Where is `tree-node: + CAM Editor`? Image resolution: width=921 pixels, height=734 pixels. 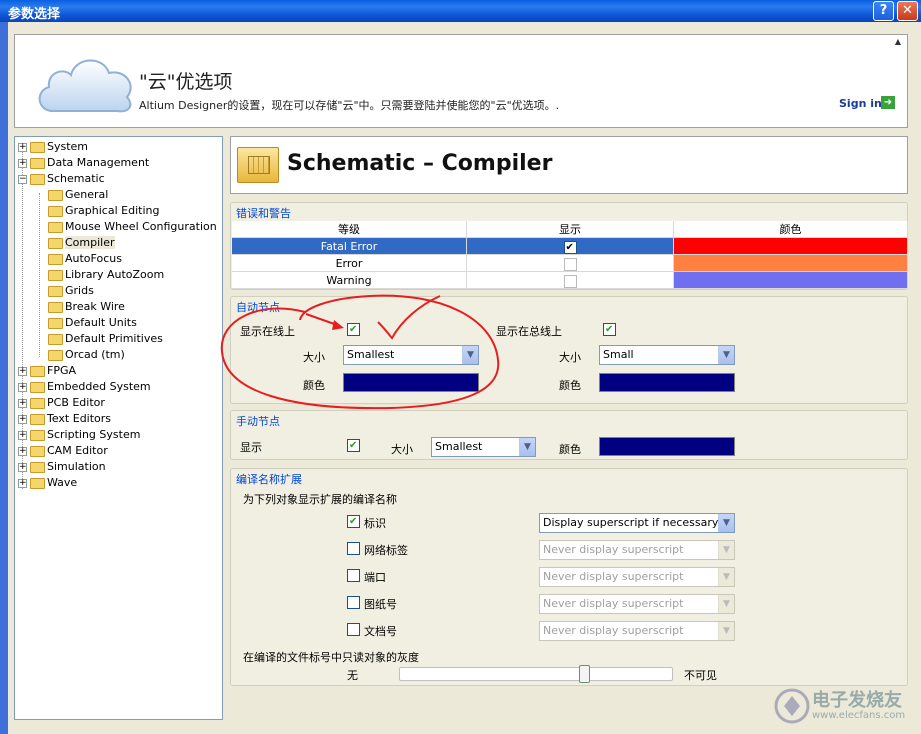
tree-node: + CAM Editor is located at coordinates (63, 451).